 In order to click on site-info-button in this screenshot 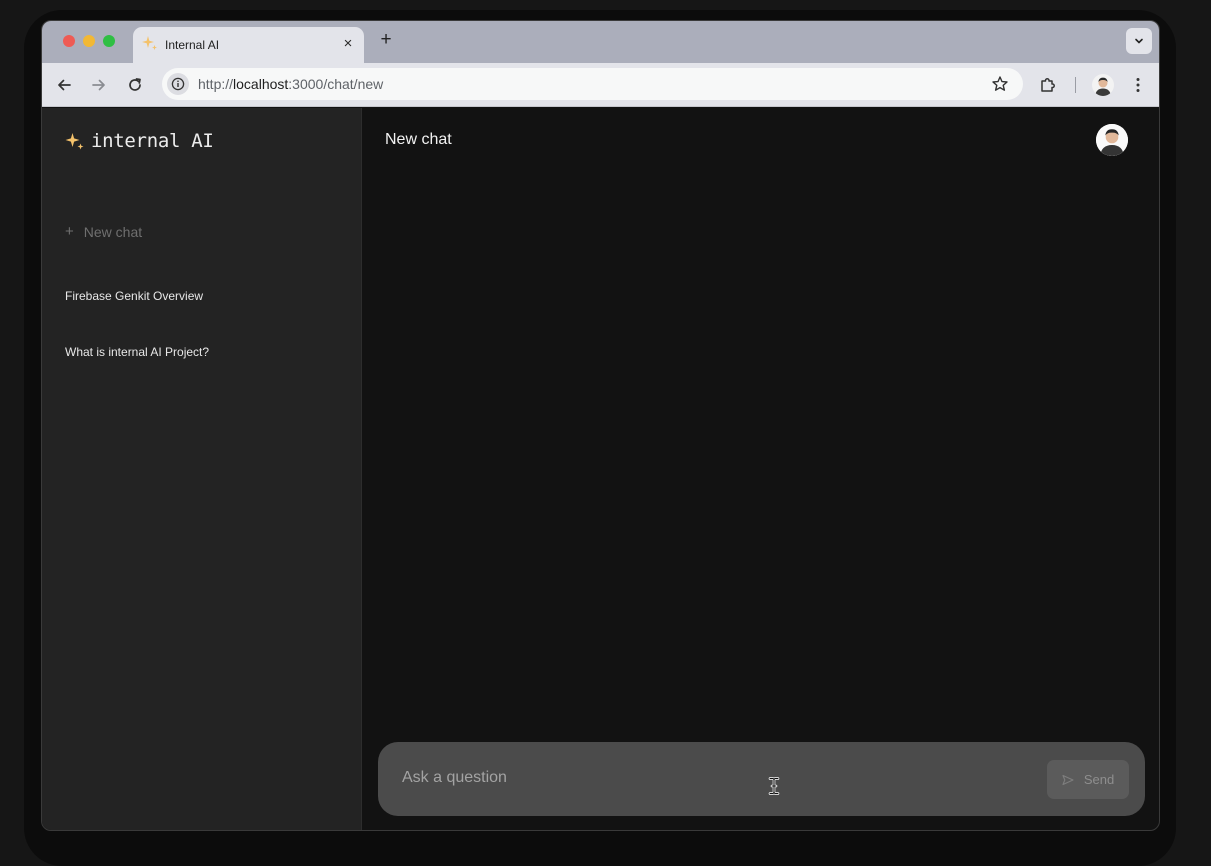, I will do `click(178, 84)`.